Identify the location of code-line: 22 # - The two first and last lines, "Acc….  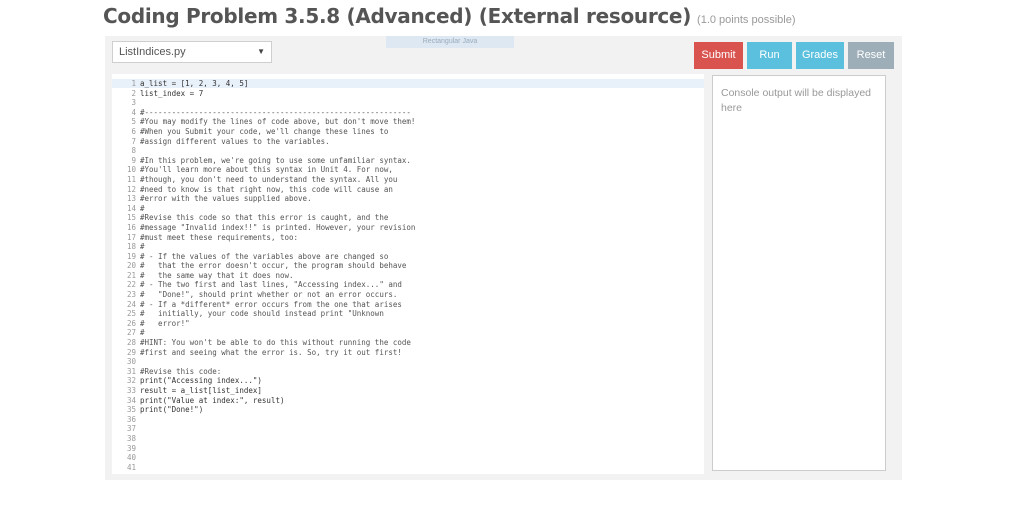
(263, 285).